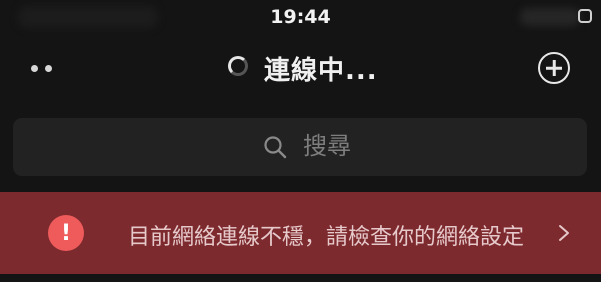 The width and height of the screenshot is (601, 282). I want to click on status-bar: 19:44, so click(300, 18).